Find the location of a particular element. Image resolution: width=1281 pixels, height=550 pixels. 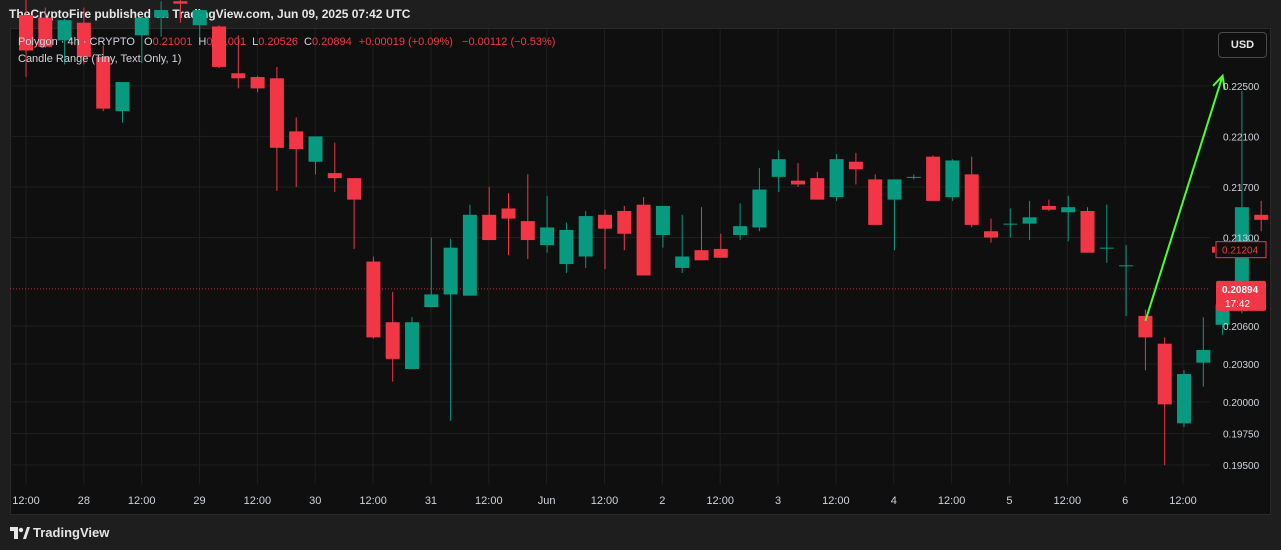

tradingview-logo-icon is located at coordinates (20, 533).